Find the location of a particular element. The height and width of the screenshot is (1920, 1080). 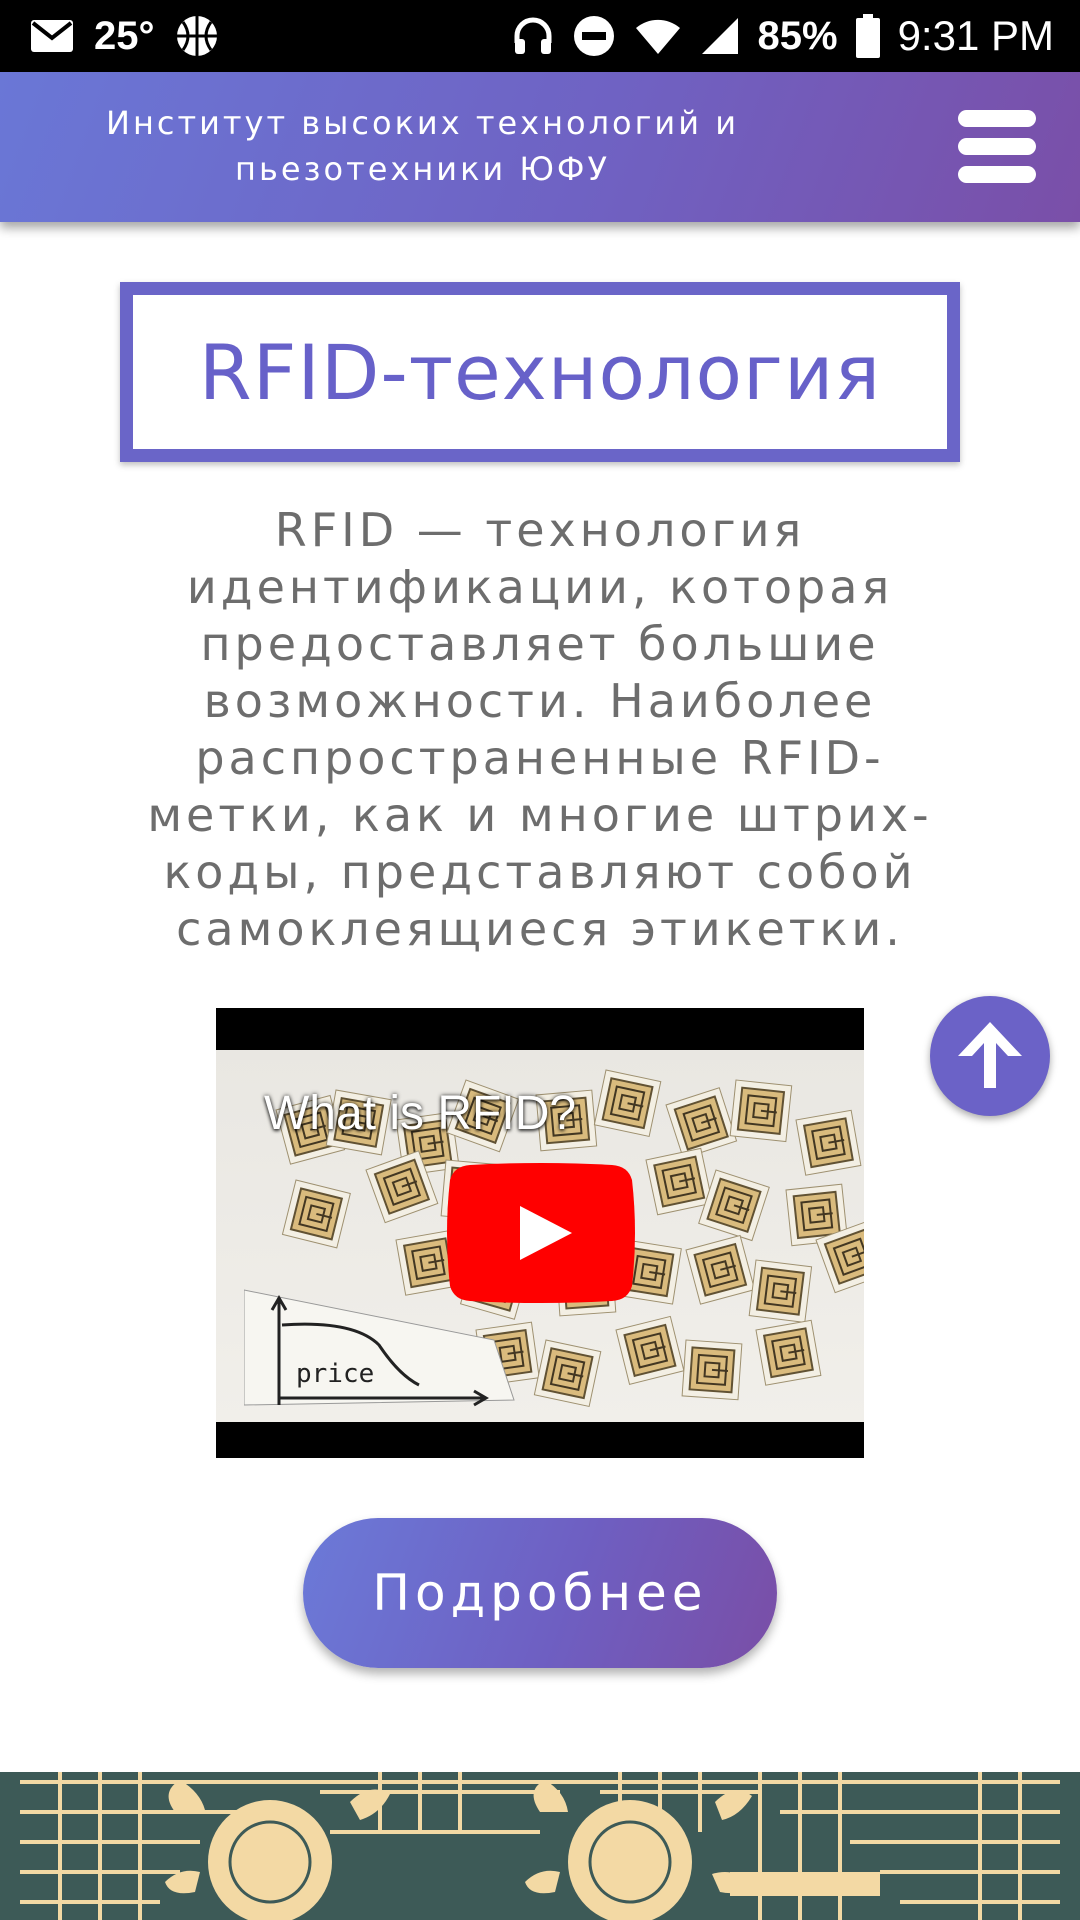

price-label: price is located at coordinates (335, 1374).